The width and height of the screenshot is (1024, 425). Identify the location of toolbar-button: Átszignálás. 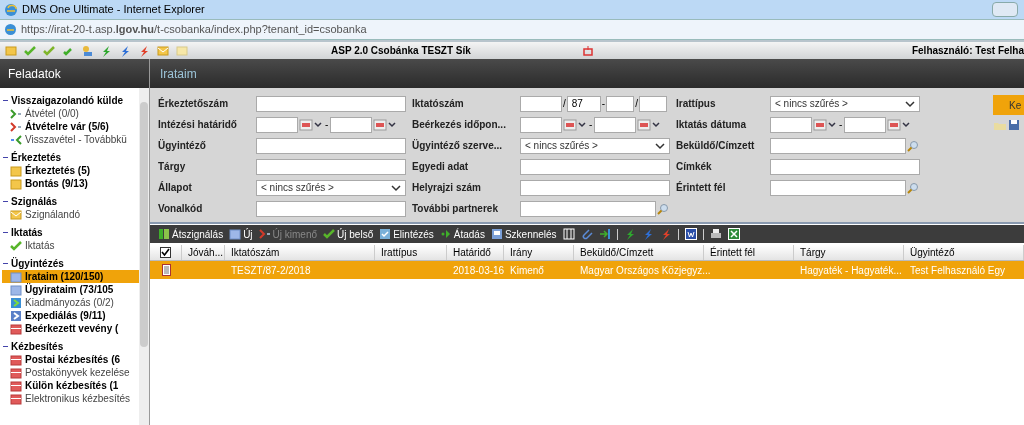
(191, 234).